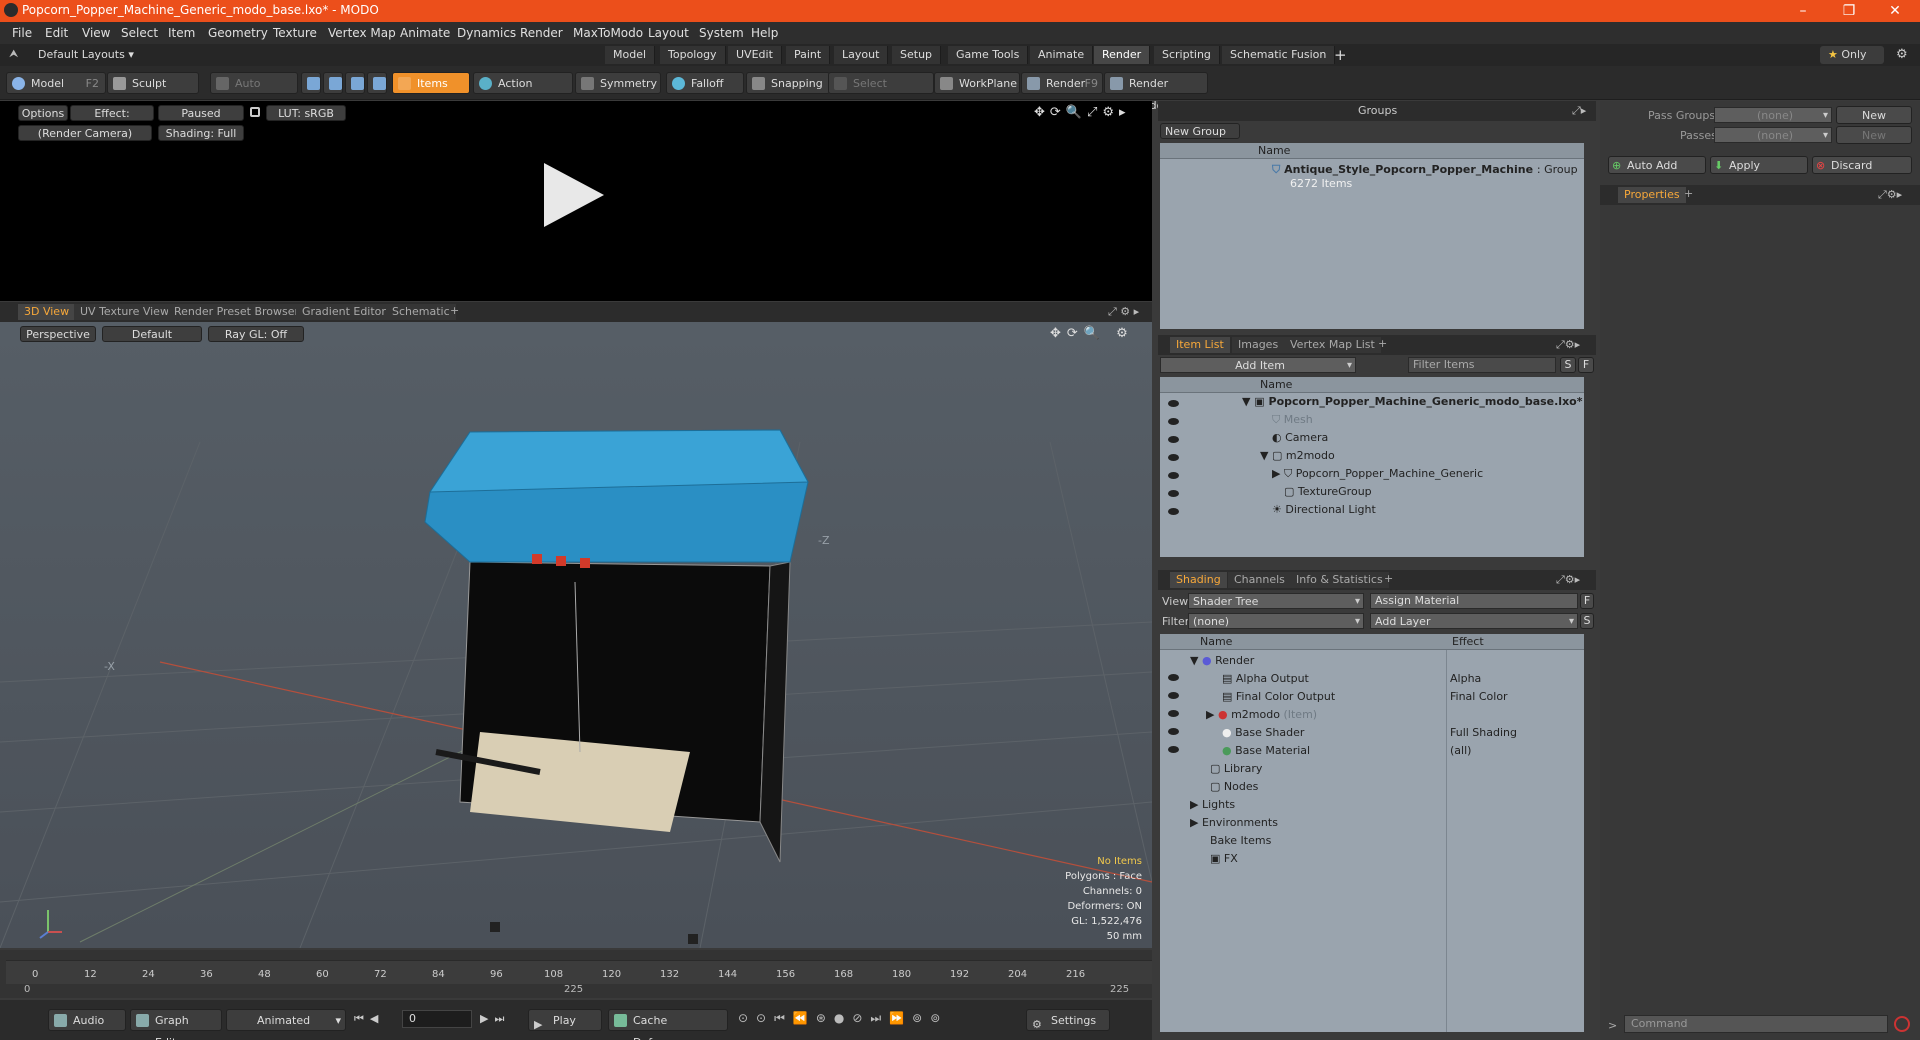 The image size is (1920, 1040). What do you see at coordinates (1803, 11) in the screenshot?
I see `minimize-icon: –` at bounding box center [1803, 11].